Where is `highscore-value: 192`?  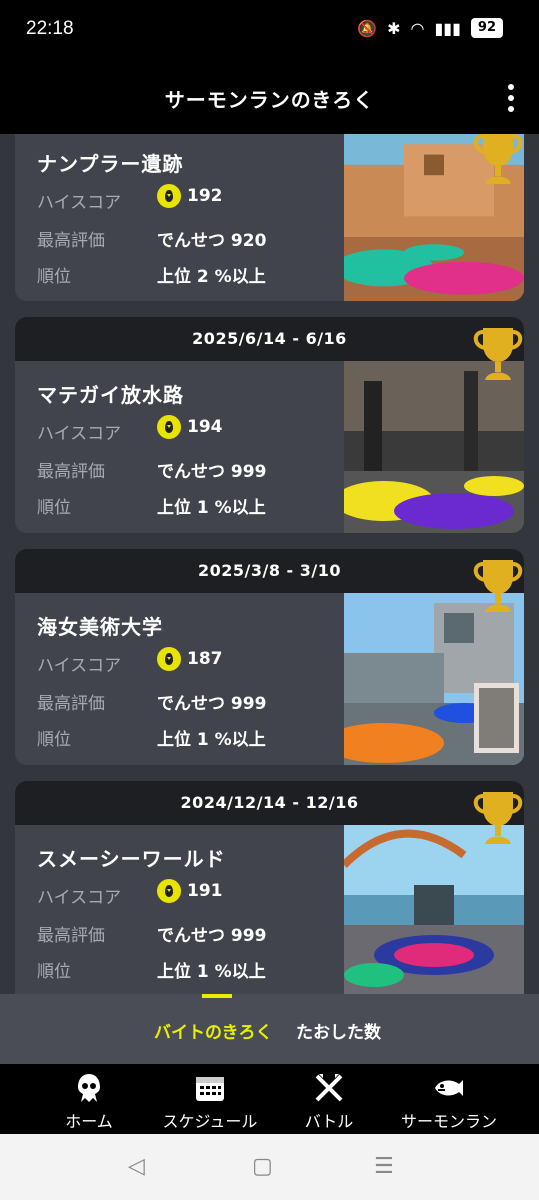 highscore-value: 192 is located at coordinates (190, 196).